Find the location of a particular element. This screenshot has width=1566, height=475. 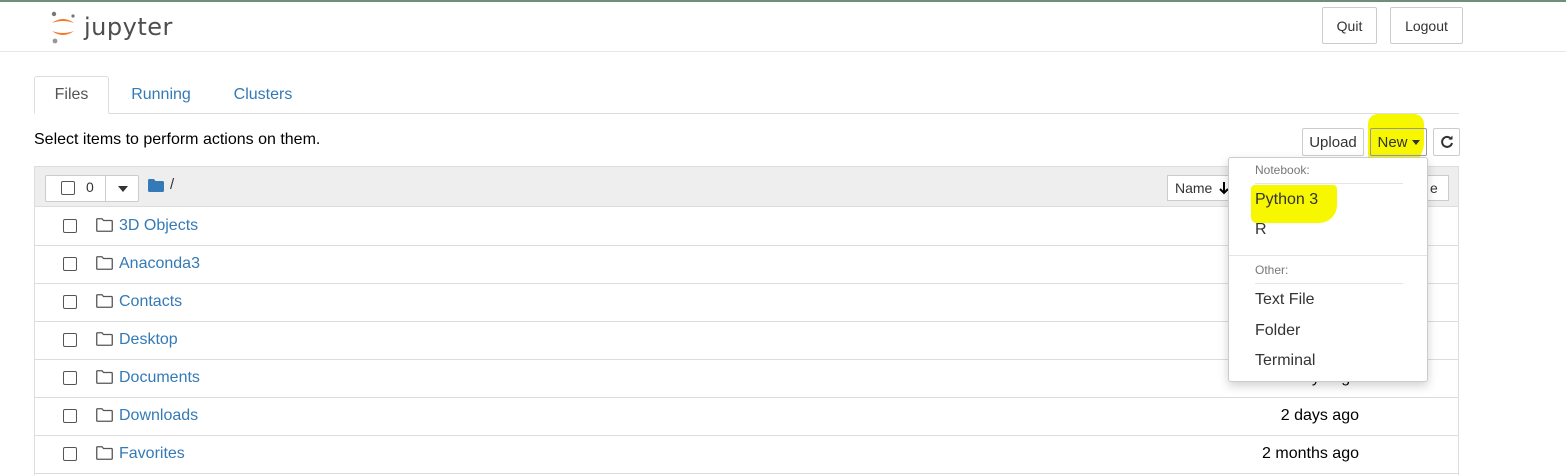

item-modified: 2 days ago is located at coordinates (1319, 415).